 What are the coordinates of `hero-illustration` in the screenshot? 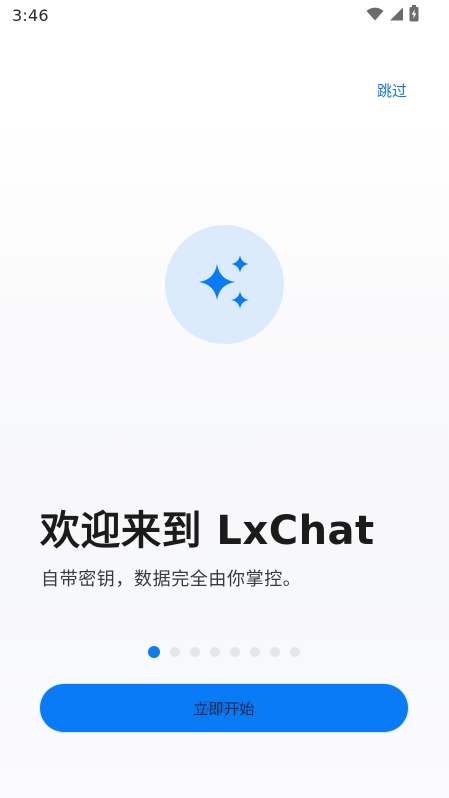 It's located at (224, 284).